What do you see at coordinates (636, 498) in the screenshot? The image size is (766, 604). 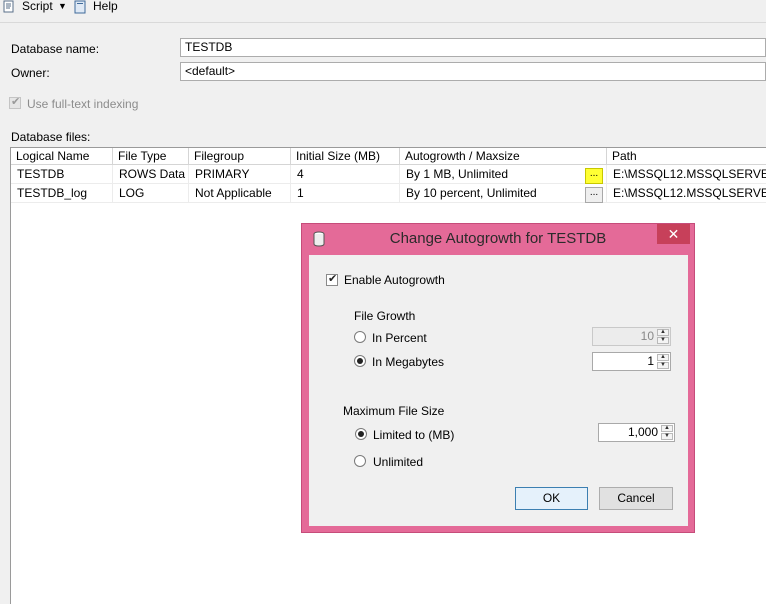 I see `cancel-button: Cancel` at bounding box center [636, 498].